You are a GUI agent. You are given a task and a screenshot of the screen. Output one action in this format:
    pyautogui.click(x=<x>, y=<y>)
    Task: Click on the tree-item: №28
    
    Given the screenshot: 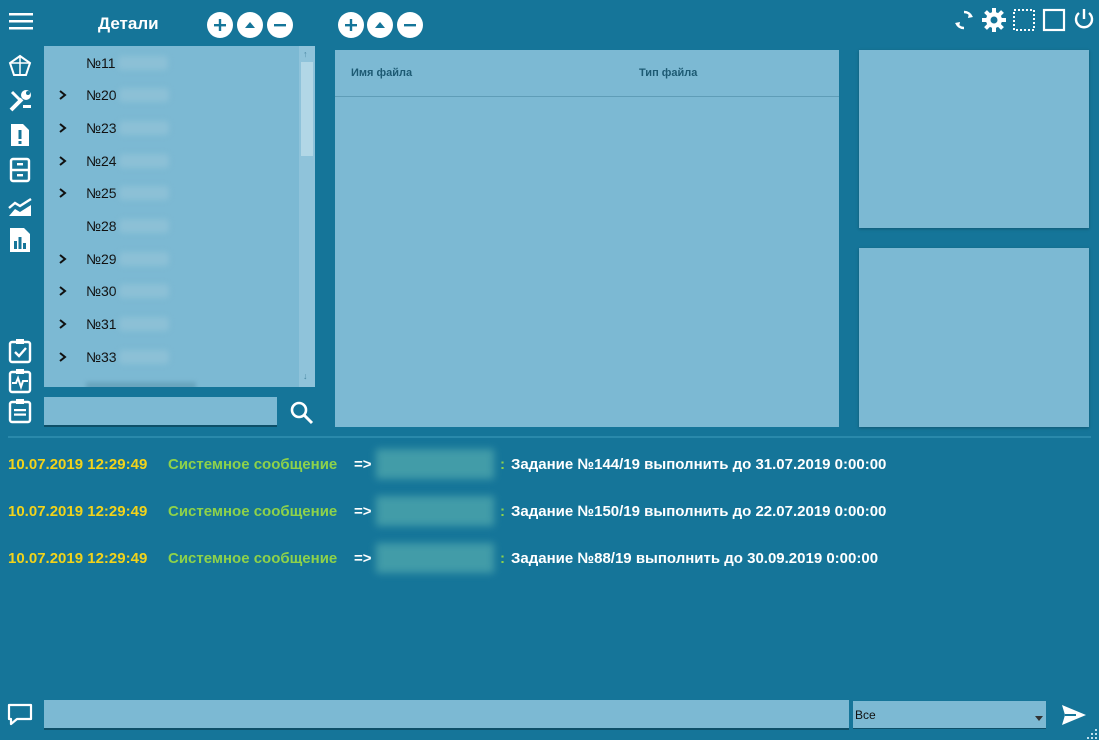 What is the action you would take?
    pyautogui.click(x=171, y=226)
    